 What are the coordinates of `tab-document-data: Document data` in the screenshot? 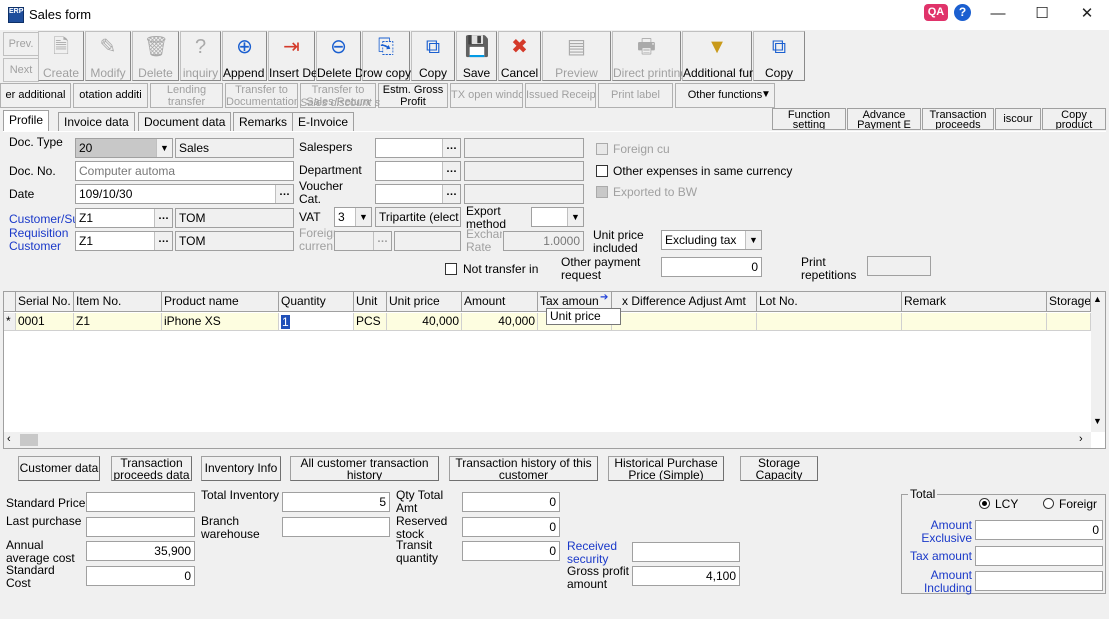 It's located at (185, 122).